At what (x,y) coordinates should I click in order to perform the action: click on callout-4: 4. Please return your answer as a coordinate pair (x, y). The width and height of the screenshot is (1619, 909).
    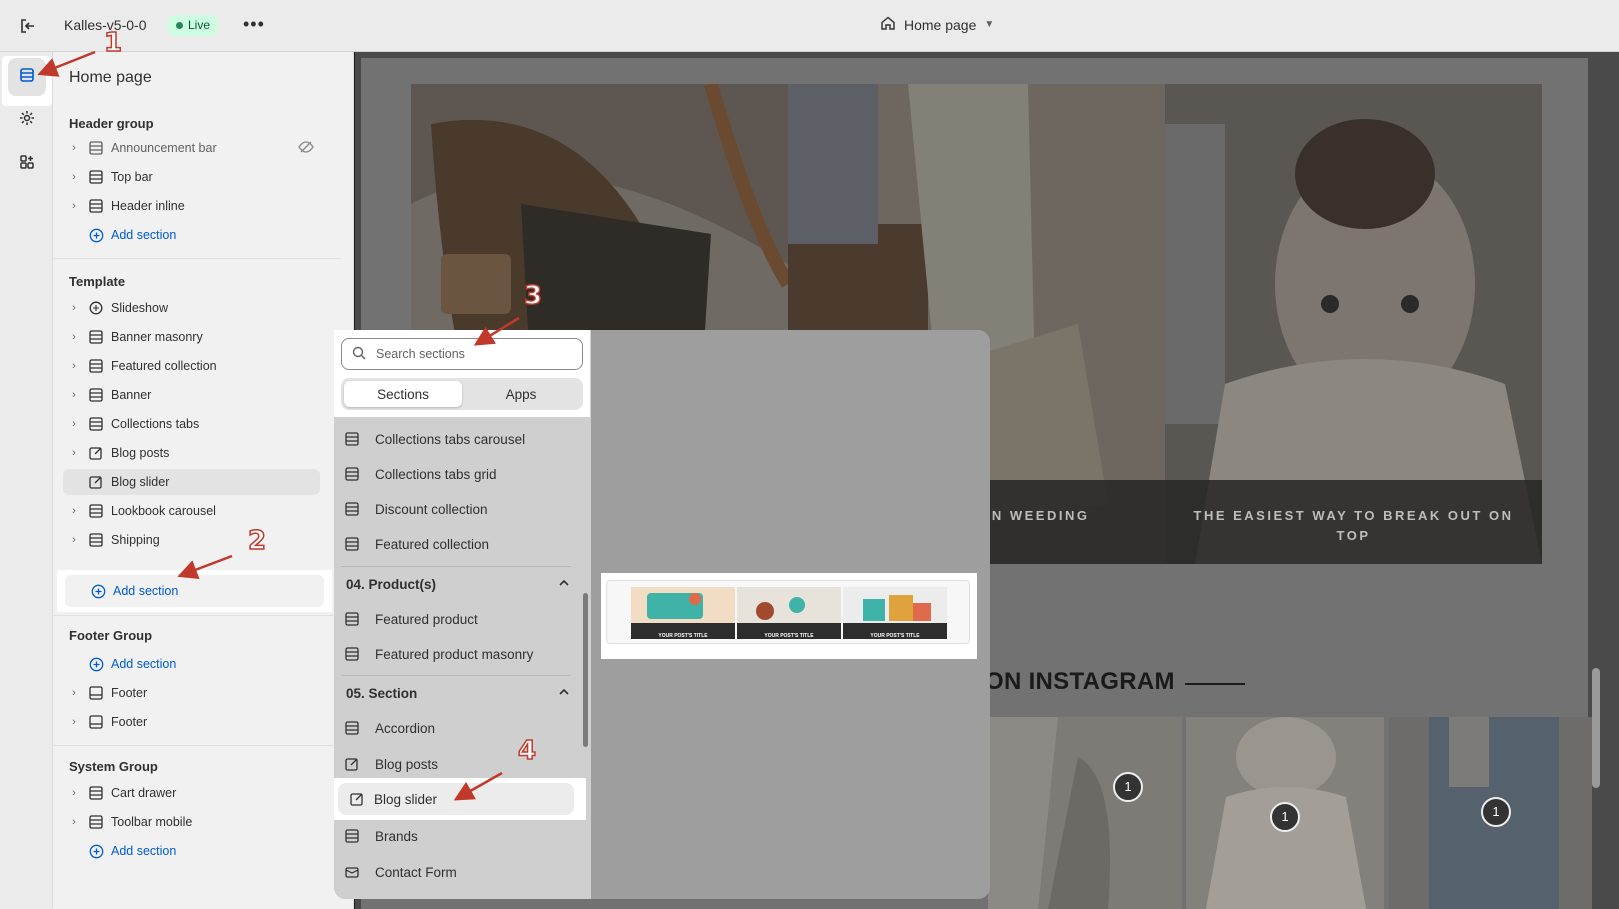
    Looking at the image, I should click on (527, 751).